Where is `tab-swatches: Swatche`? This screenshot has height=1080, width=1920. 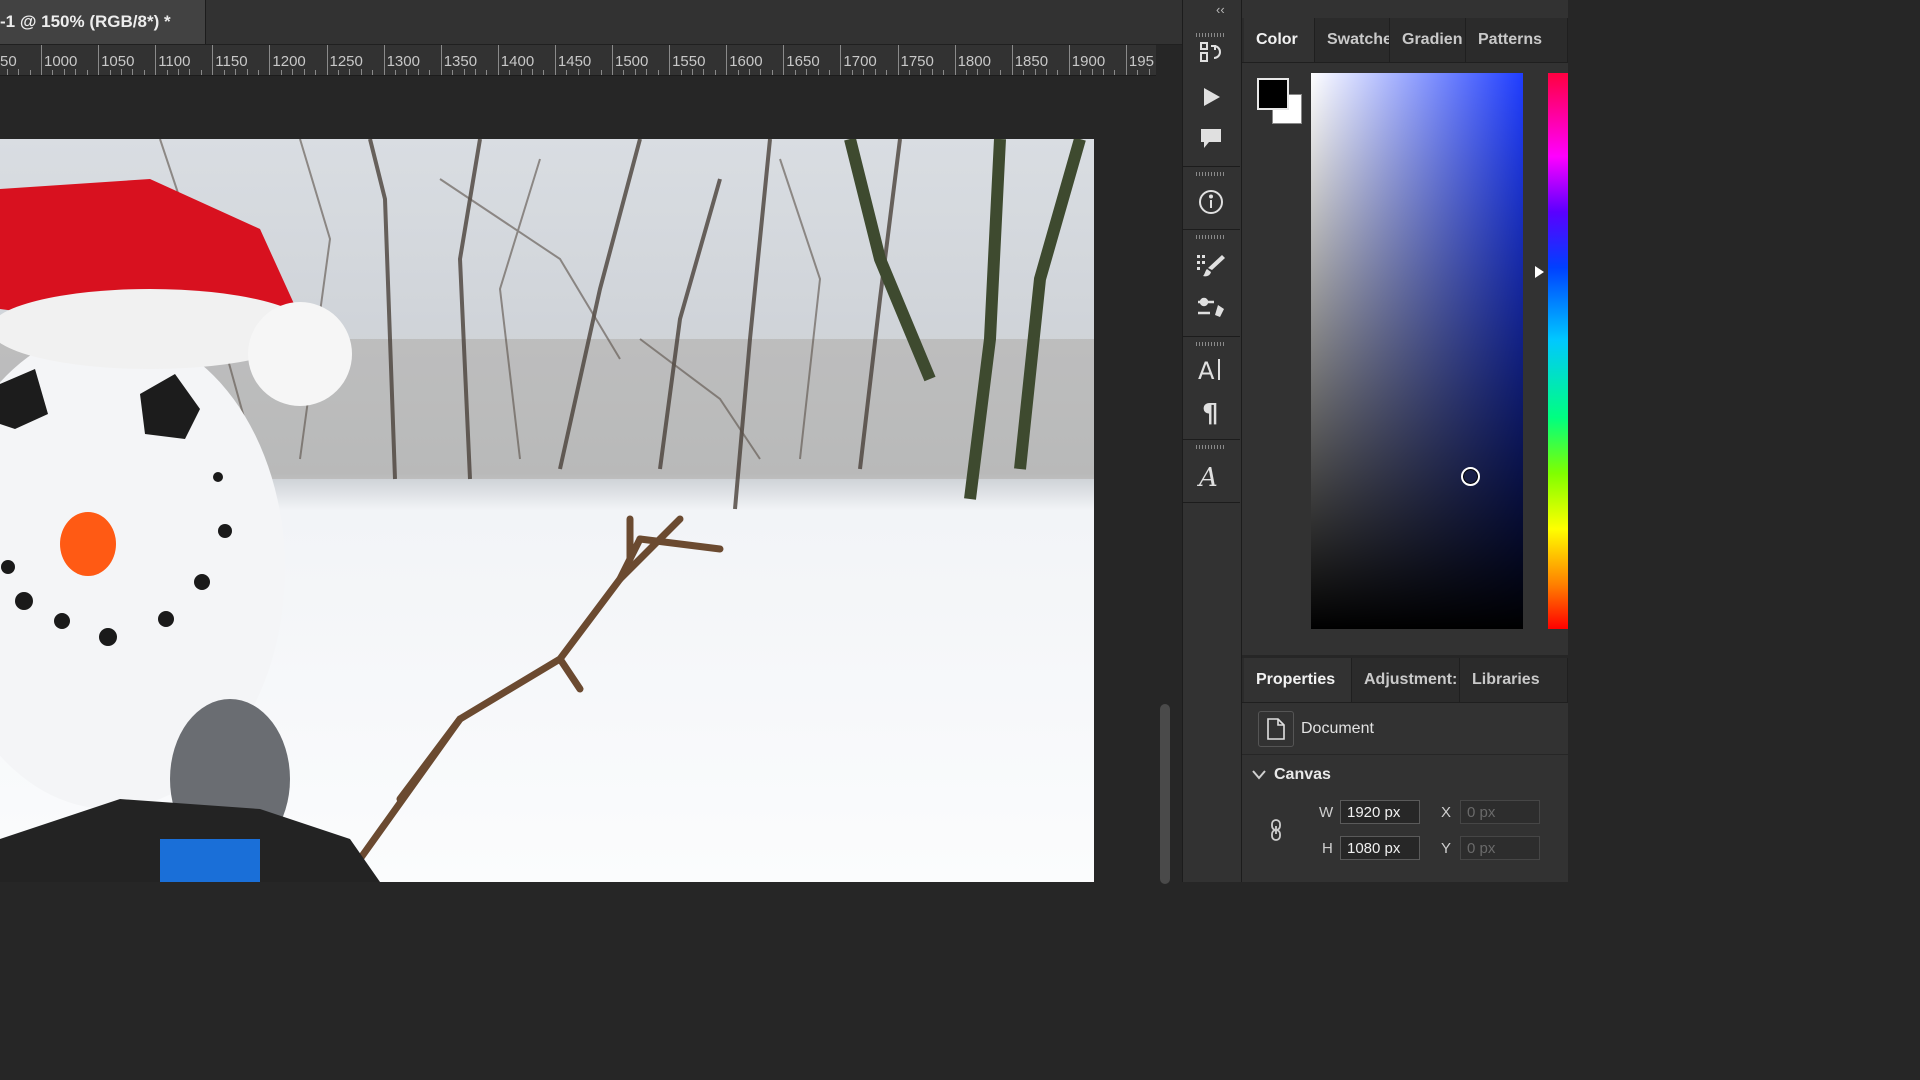
tab-swatches: Swatche is located at coordinates (1352, 40).